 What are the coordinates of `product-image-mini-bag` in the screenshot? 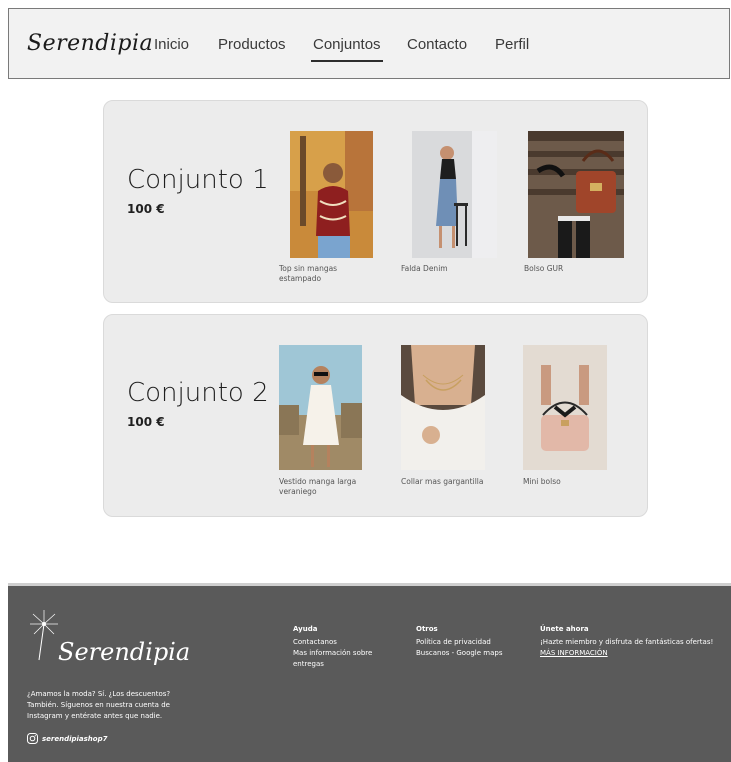 It's located at (565, 407).